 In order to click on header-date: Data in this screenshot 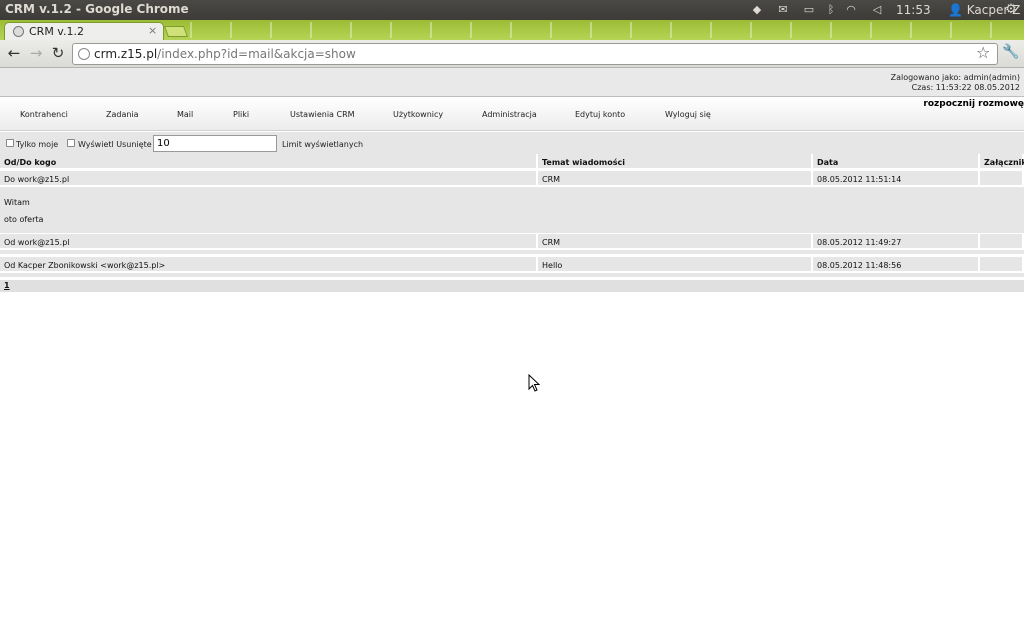, I will do `click(896, 161)`.